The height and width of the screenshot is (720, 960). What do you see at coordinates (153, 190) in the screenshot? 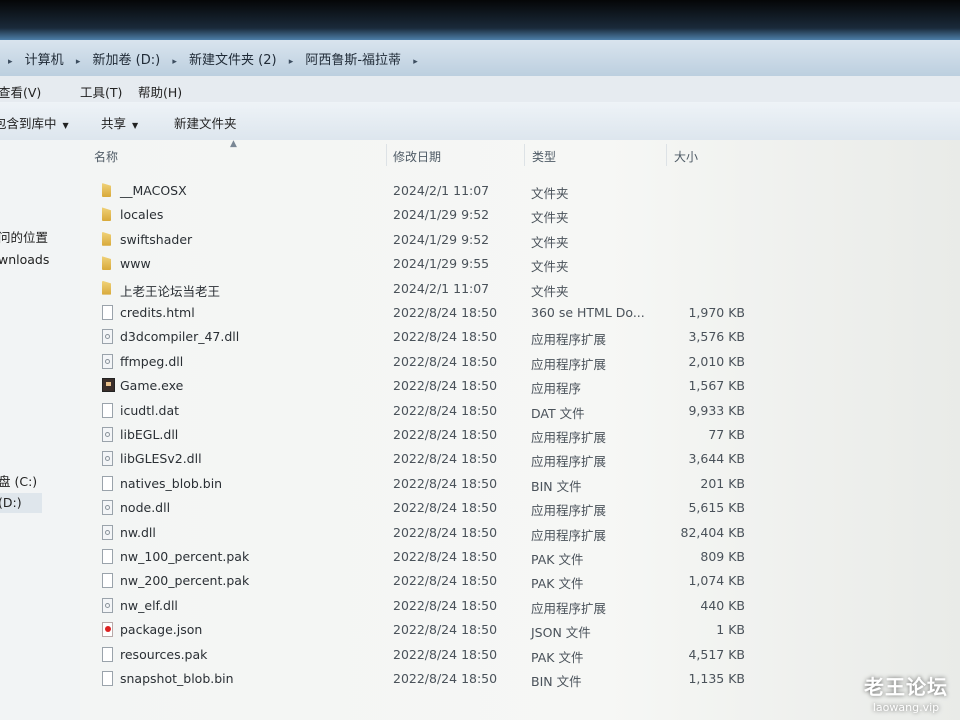
I see `file-name: __MACOSX` at bounding box center [153, 190].